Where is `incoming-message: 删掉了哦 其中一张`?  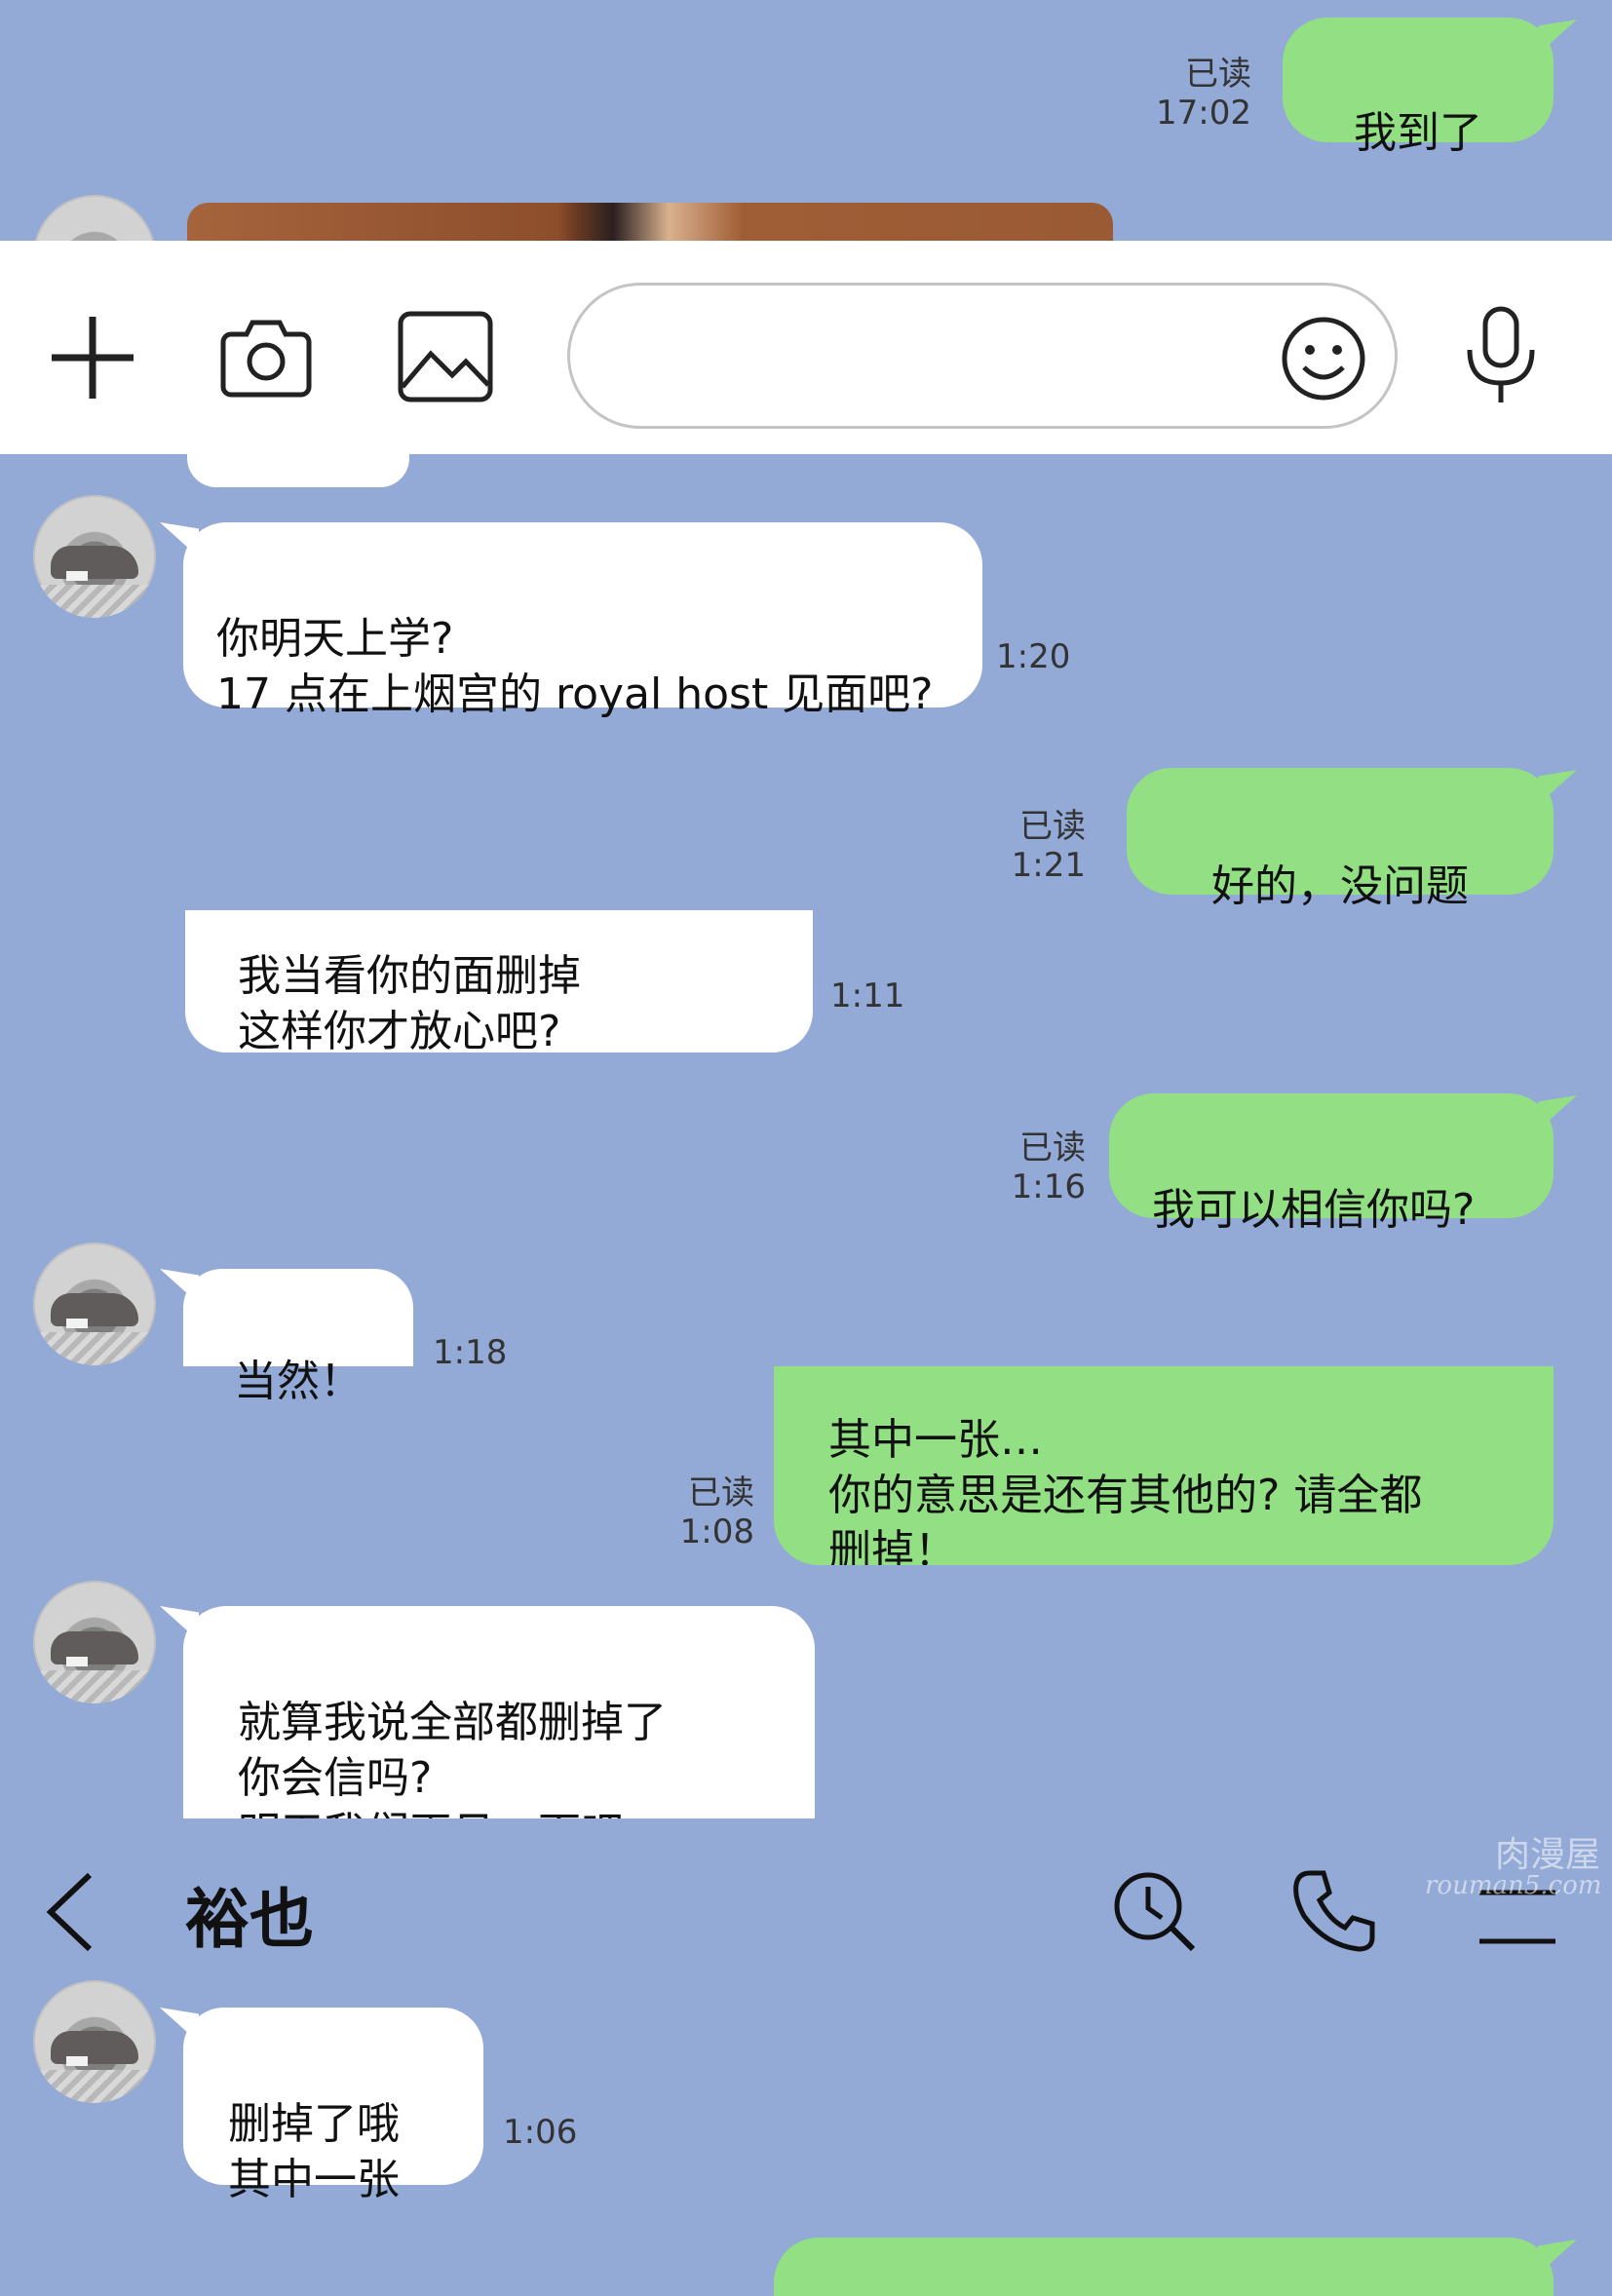 incoming-message: 删掉了哦 其中一张 is located at coordinates (333, 2106).